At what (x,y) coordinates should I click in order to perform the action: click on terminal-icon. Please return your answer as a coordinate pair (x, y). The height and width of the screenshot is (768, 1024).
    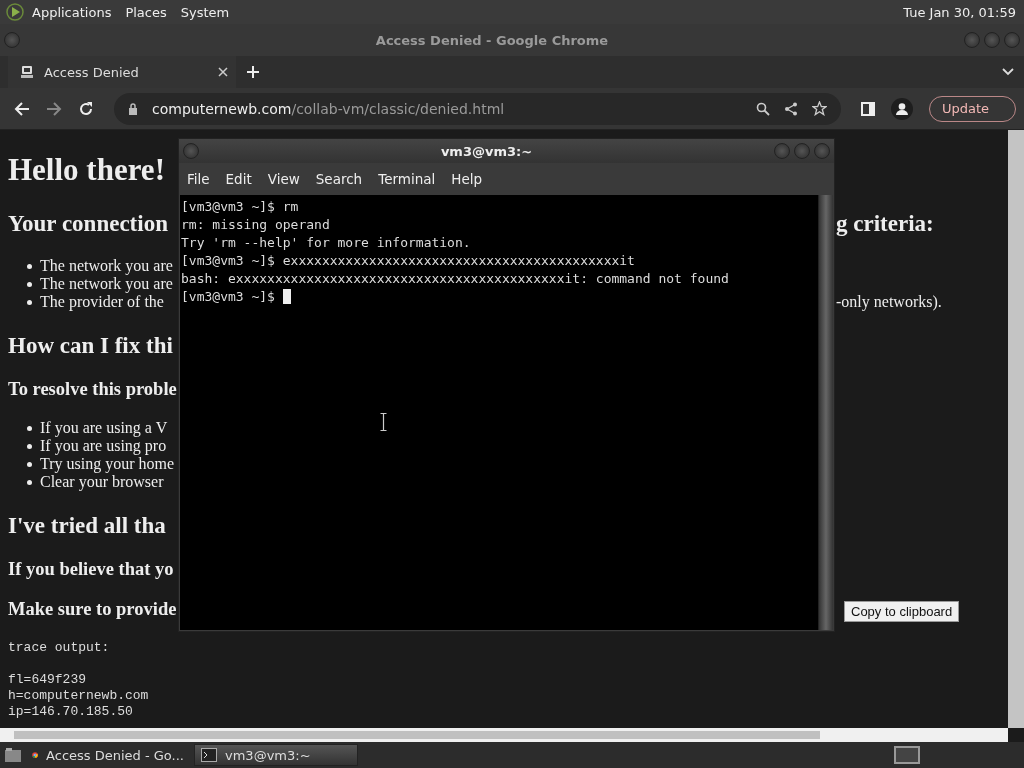
    Looking at the image, I should click on (209, 755).